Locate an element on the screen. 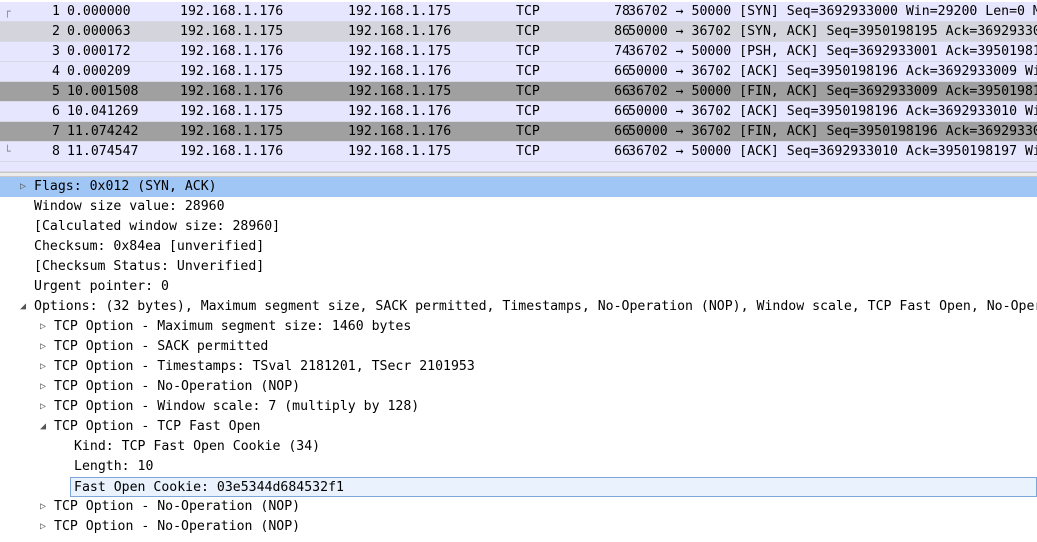 The height and width of the screenshot is (542, 1037). tree-item-option-nop: ▷ TCP Option - No-Operation (NOP) is located at coordinates (518, 387).